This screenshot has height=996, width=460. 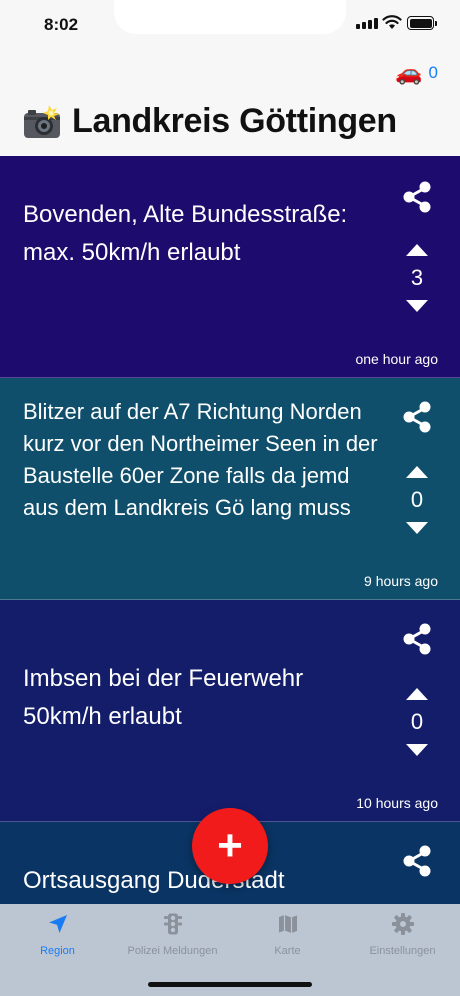 What do you see at coordinates (230, 17) in the screenshot?
I see `device-notch` at bounding box center [230, 17].